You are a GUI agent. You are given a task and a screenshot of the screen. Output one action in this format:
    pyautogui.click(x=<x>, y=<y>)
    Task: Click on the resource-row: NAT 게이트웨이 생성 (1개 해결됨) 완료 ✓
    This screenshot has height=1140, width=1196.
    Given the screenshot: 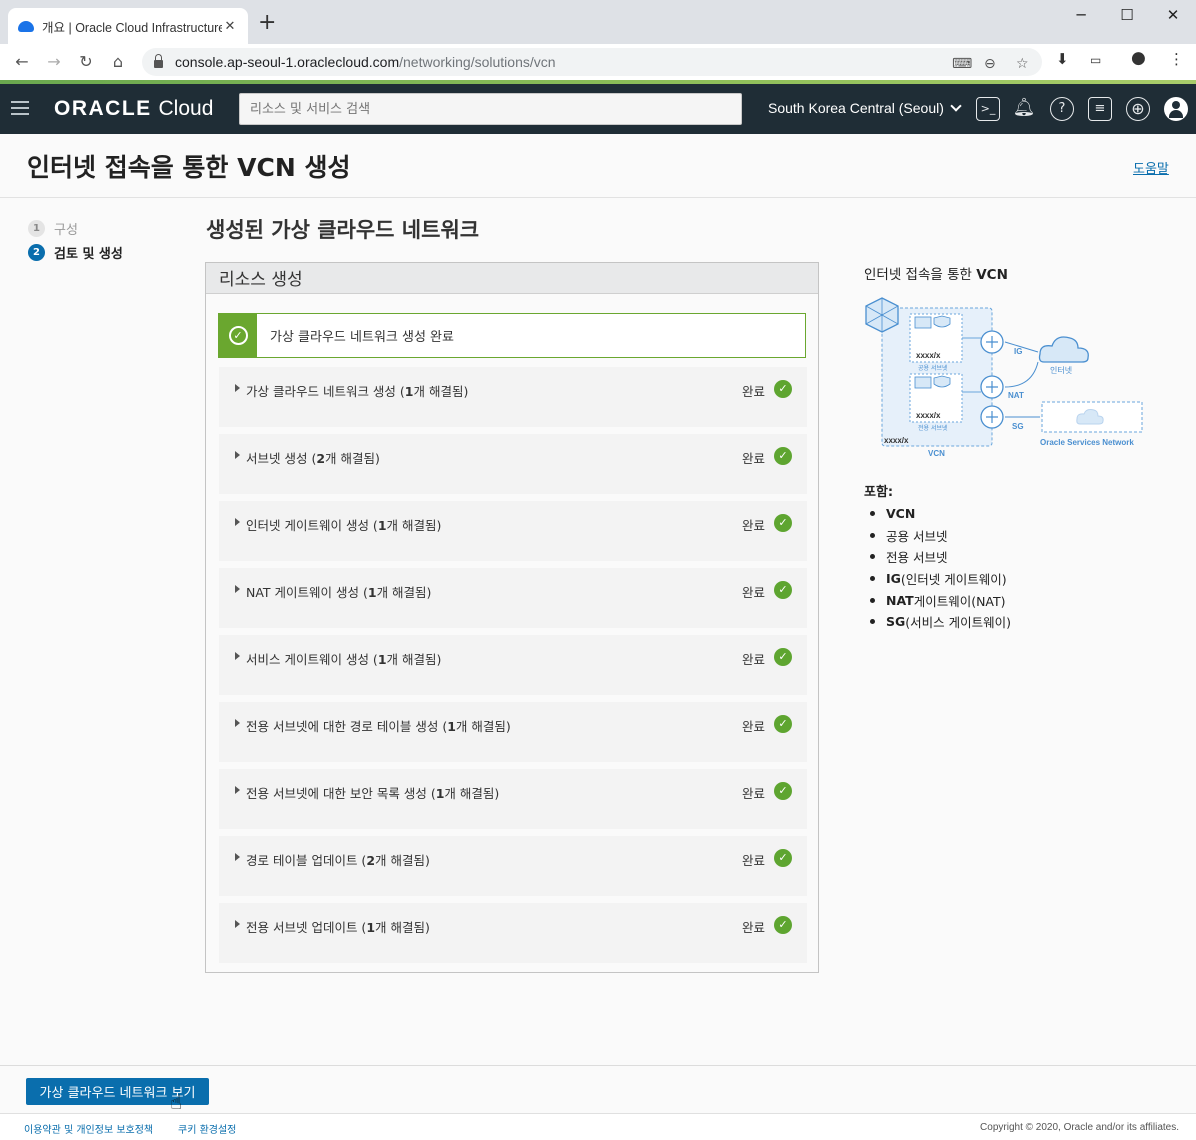 What is the action you would take?
    pyautogui.click(x=513, y=598)
    